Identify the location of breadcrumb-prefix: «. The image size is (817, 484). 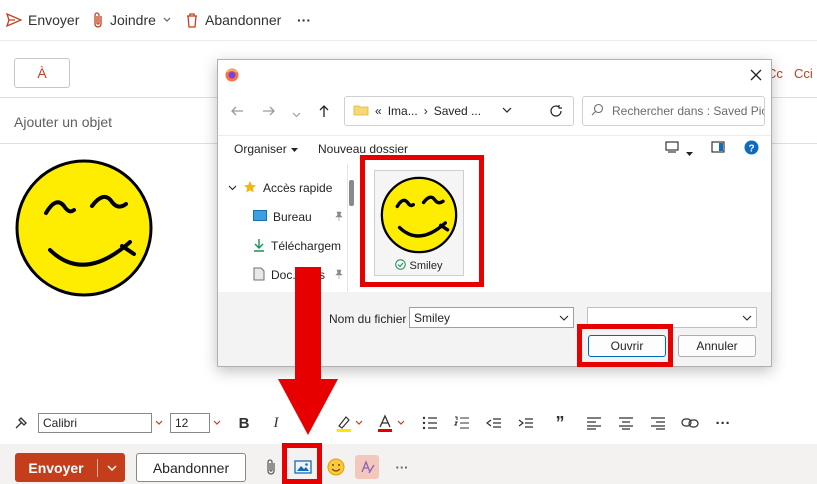
(378, 111).